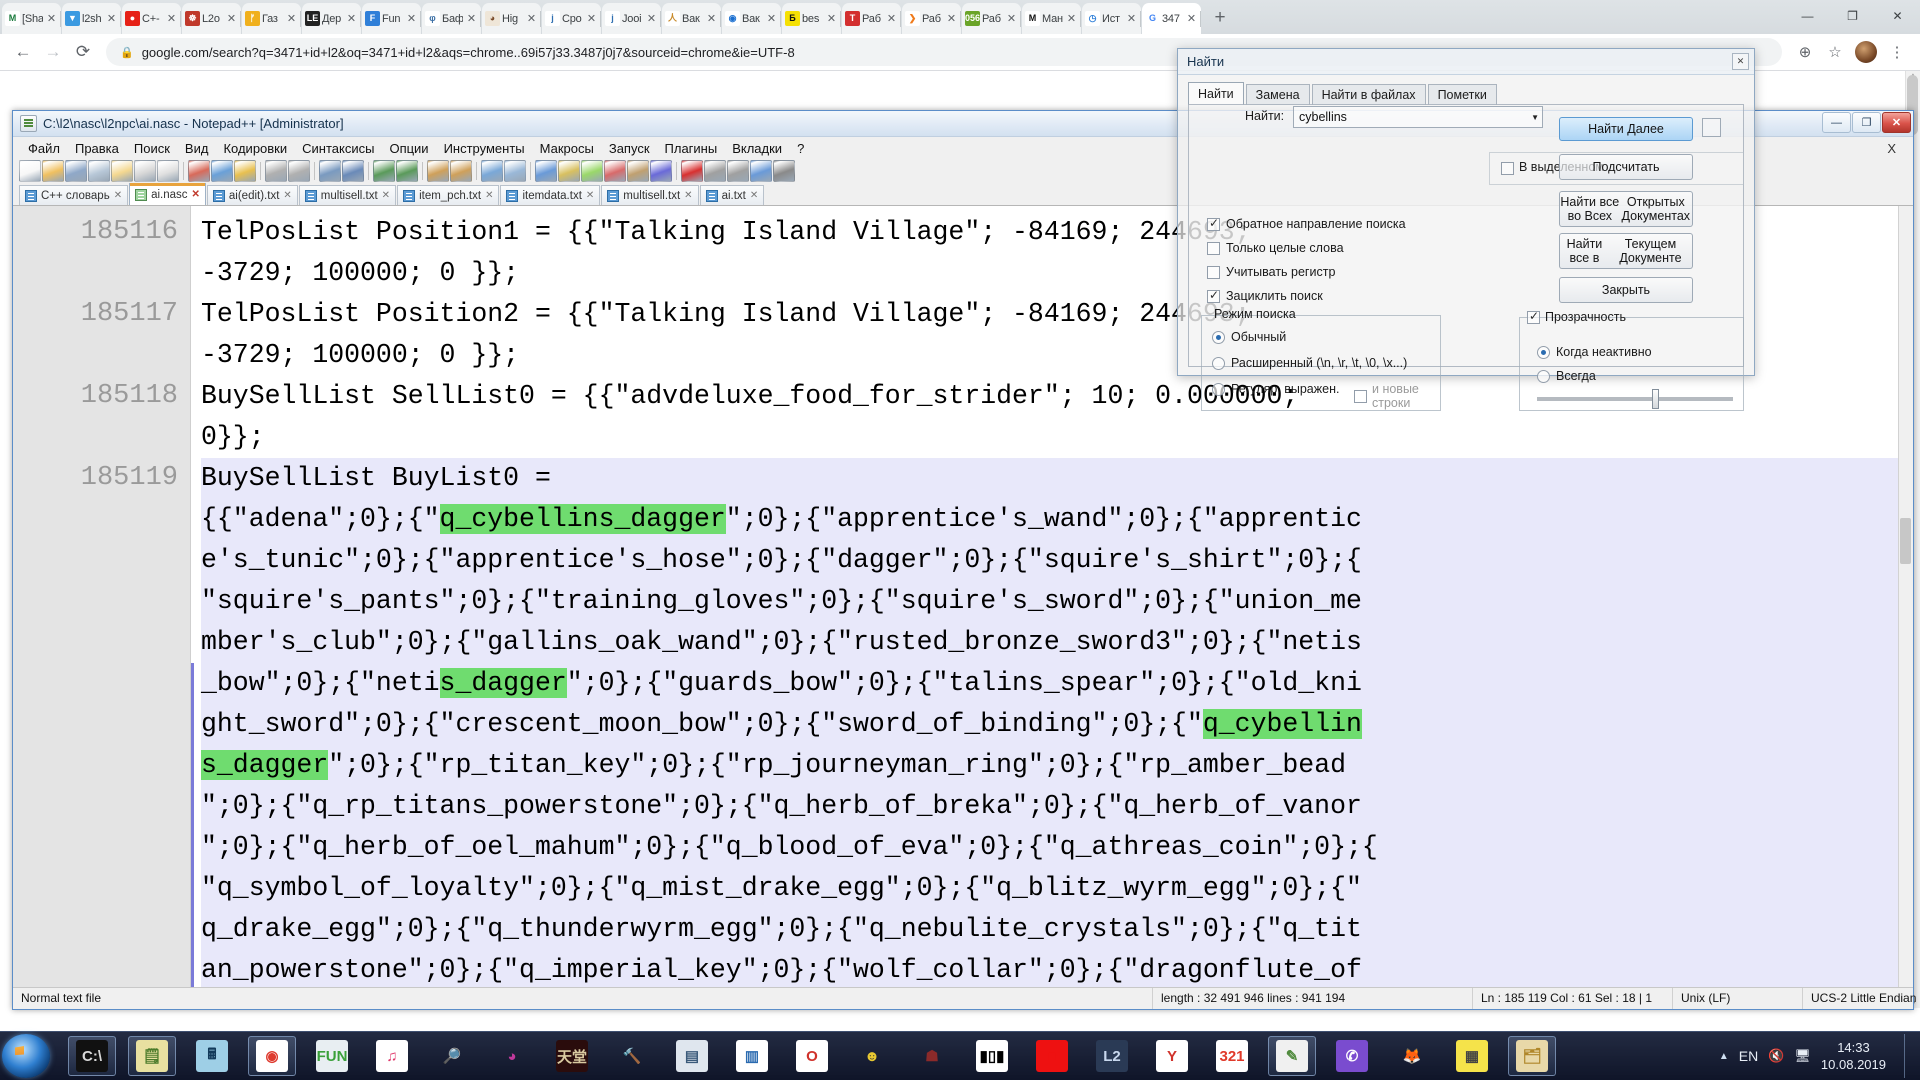 This screenshot has height=1080, width=1920. Describe the element at coordinates (1711, 127) in the screenshot. I see `find-extra-checkbox` at that location.